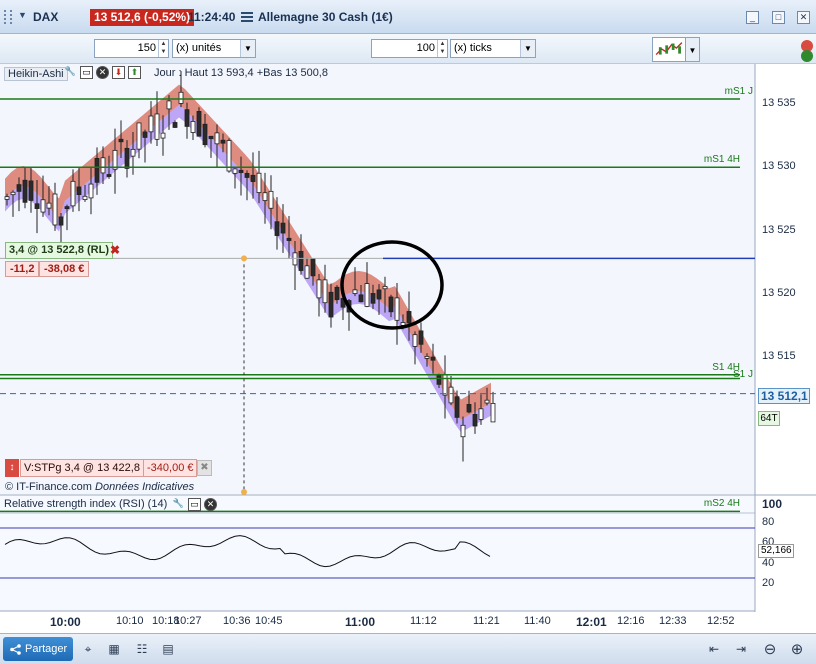  Describe the element at coordinates (804, 50) in the screenshot. I see `trade-tool-icon` at that location.